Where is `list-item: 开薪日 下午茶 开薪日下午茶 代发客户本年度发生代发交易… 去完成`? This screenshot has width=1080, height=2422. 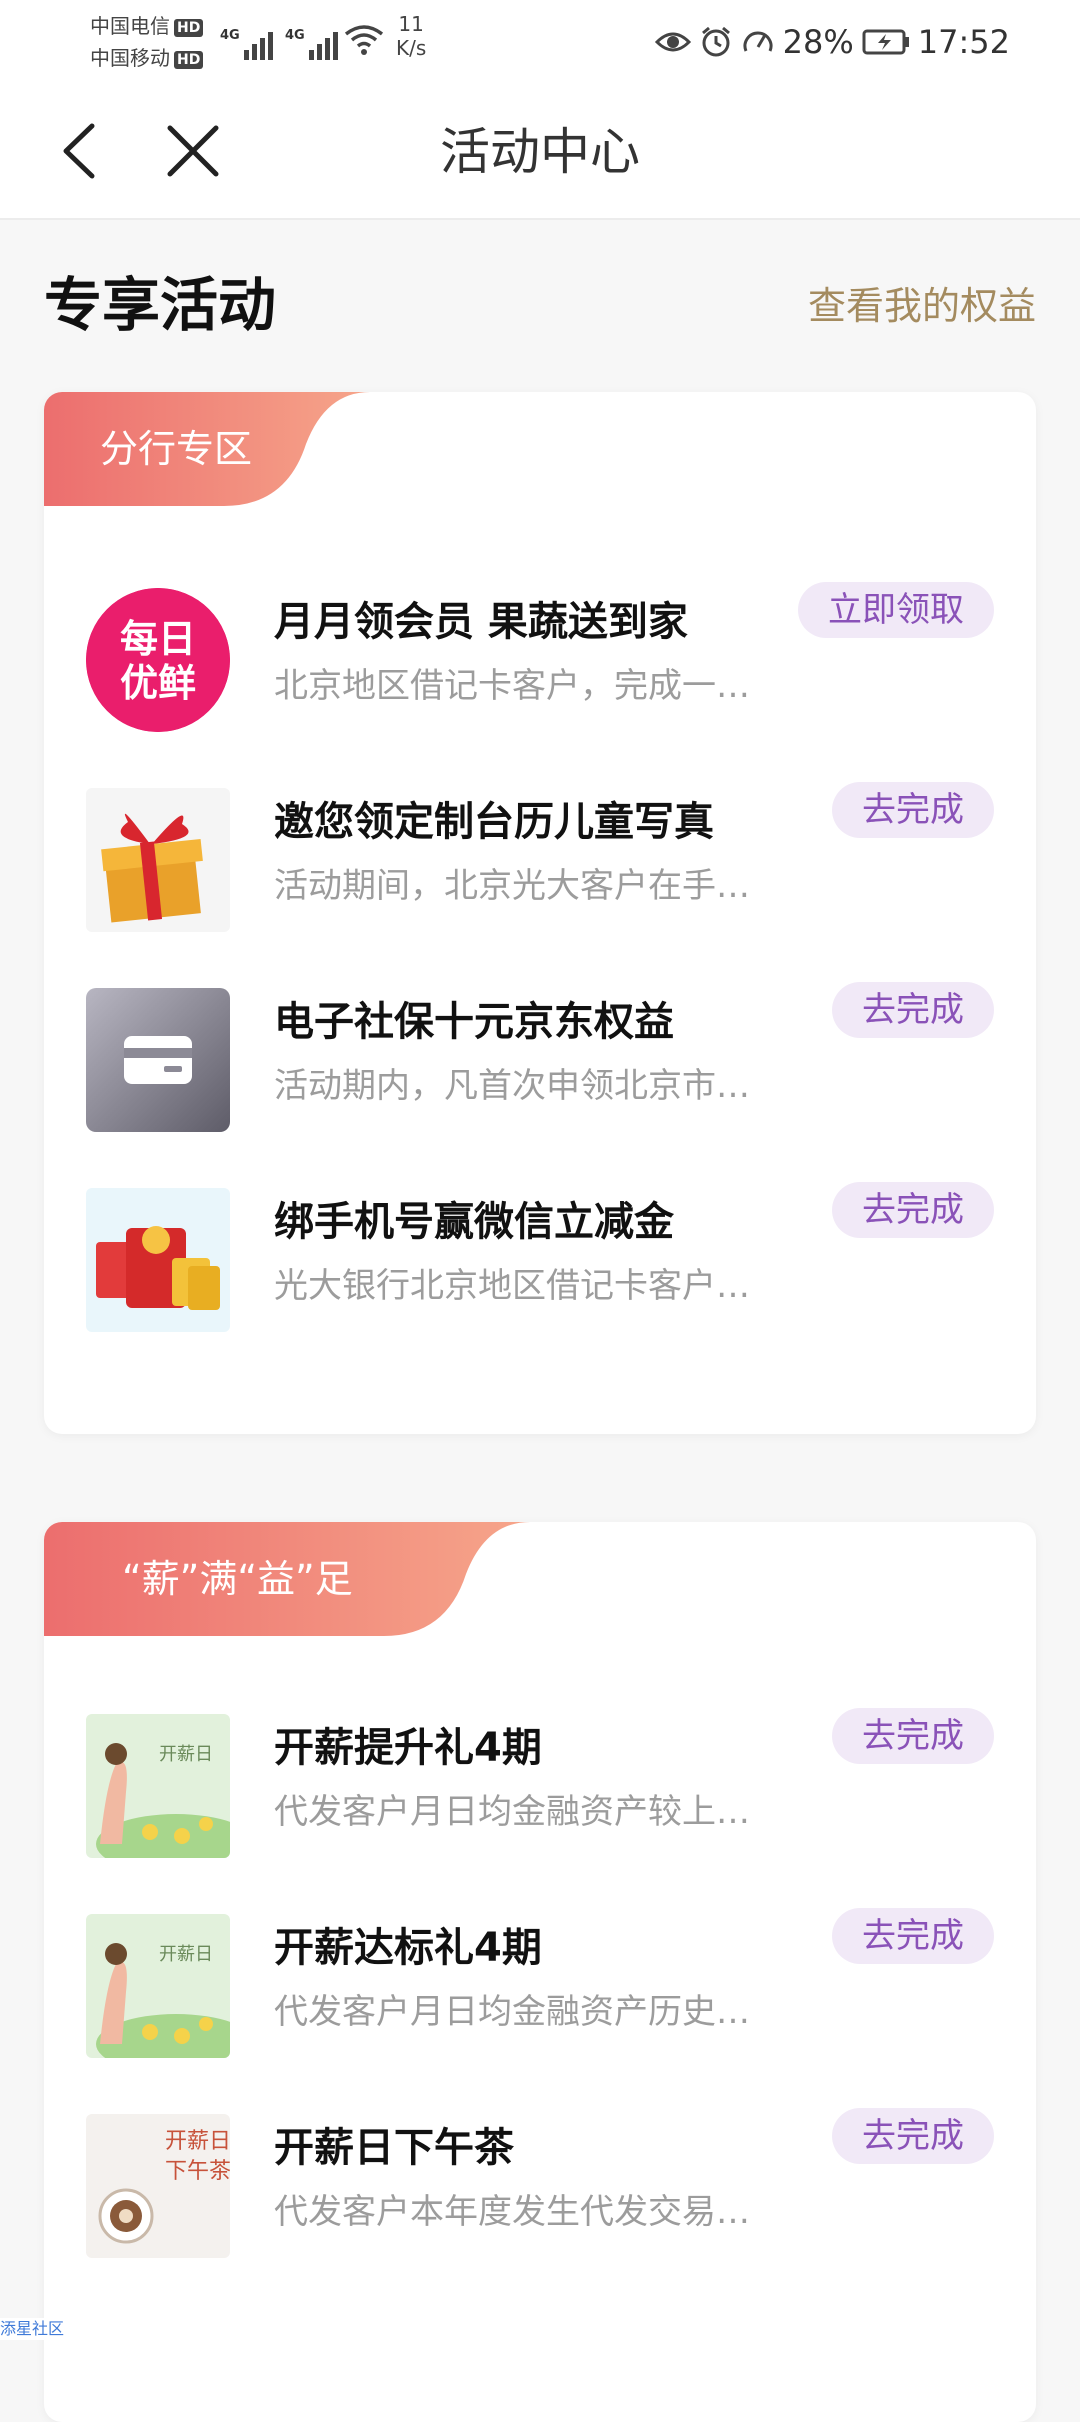 list-item: 开薪日 下午茶 开薪日下午茶 代发客户本年度发生代发交易… 去完成 is located at coordinates (540, 2183).